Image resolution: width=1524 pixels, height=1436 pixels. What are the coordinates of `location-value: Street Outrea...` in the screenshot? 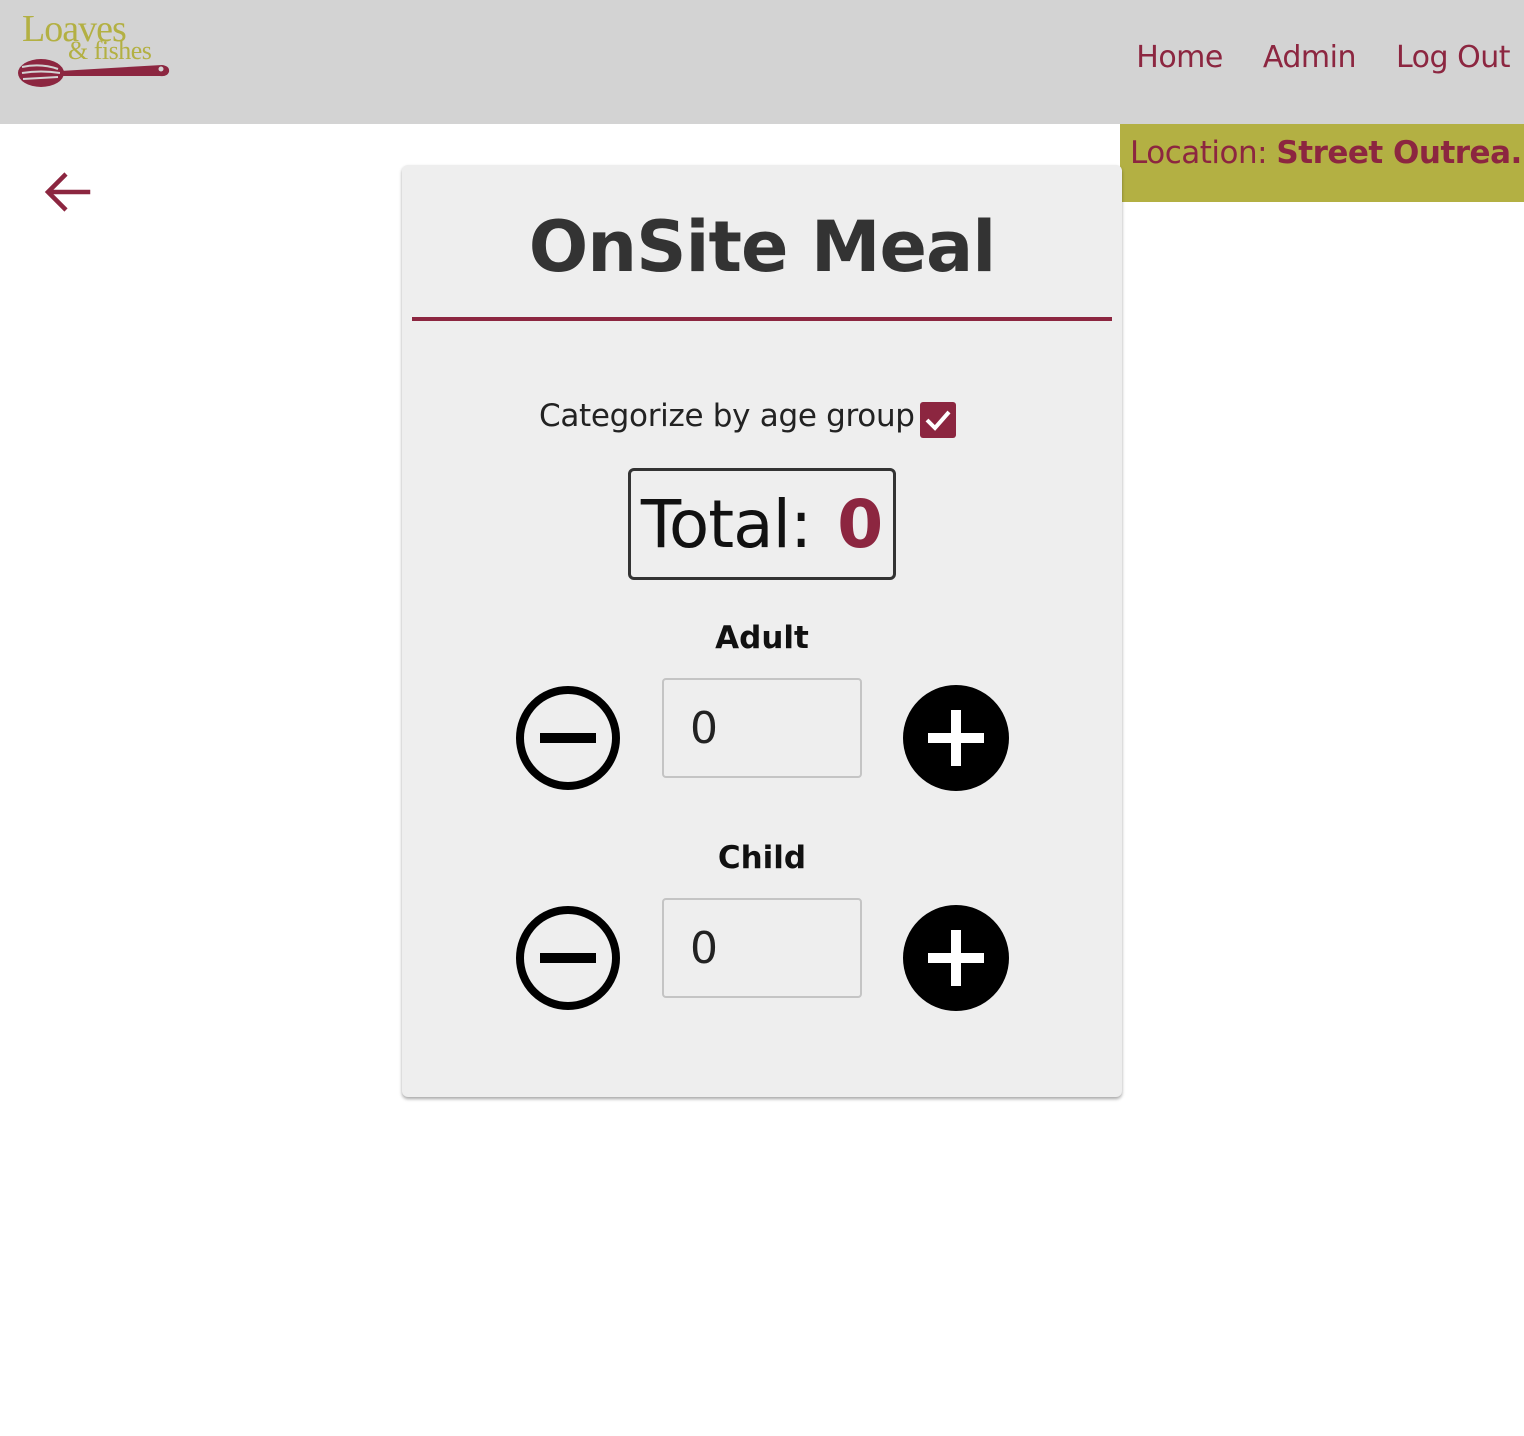 It's located at (1400, 153).